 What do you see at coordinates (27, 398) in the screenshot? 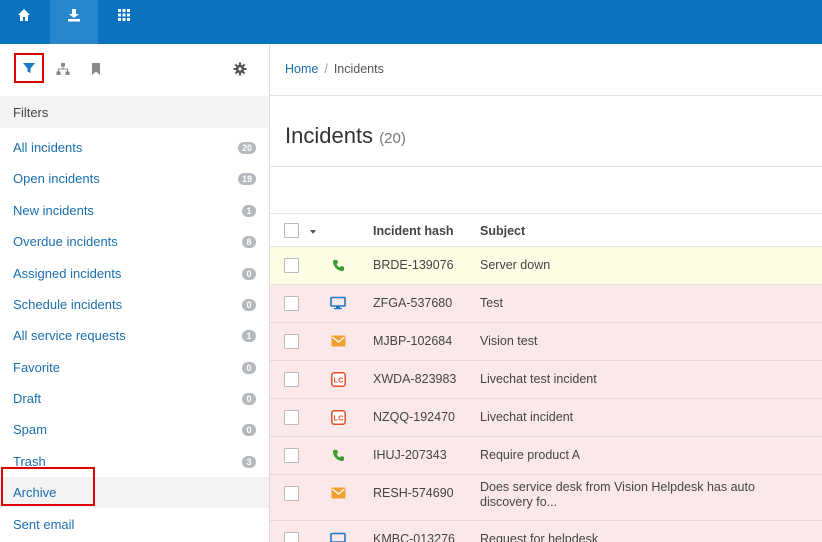
I see `filter-label: Draft` at bounding box center [27, 398].